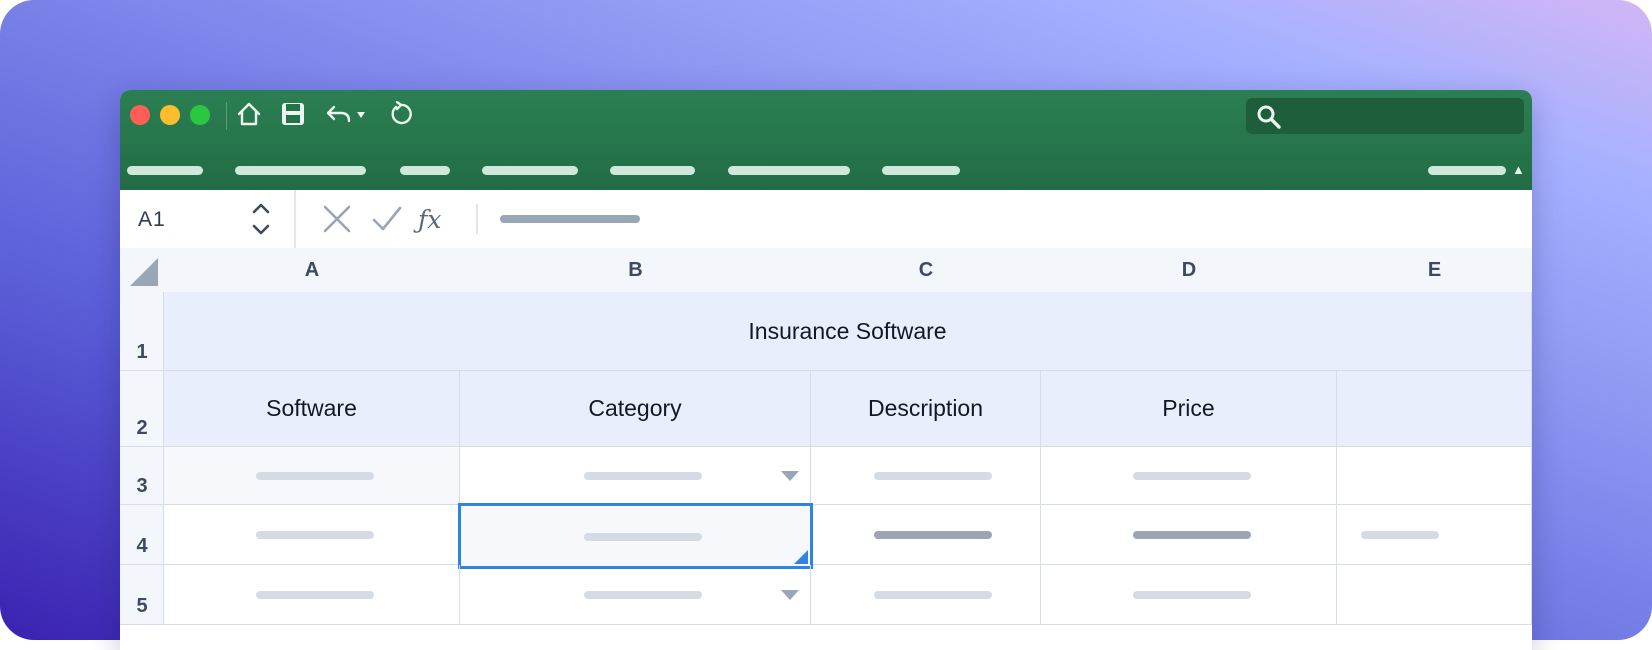 The width and height of the screenshot is (1652, 650). Describe the element at coordinates (348, 114) in the screenshot. I see `undo-icon` at that location.